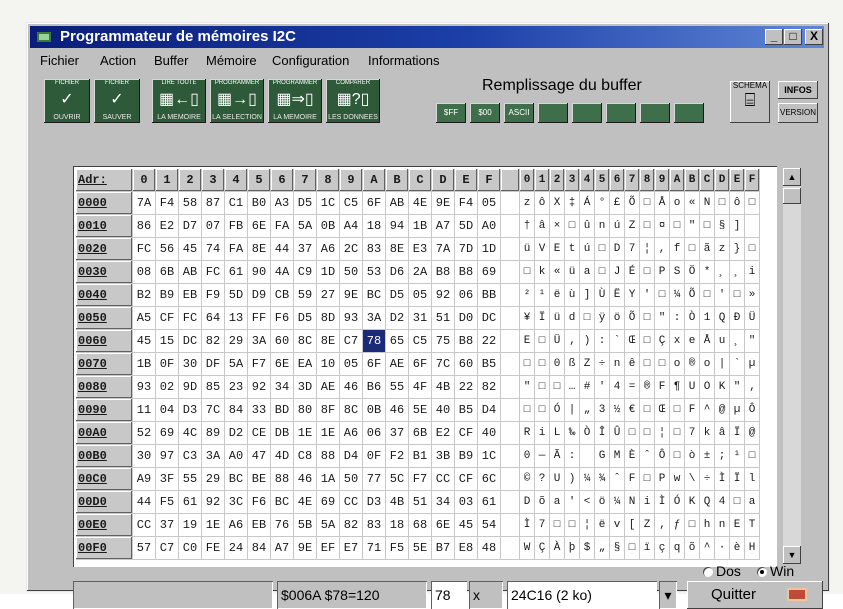 The image size is (843, 609). Describe the element at coordinates (722, 502) in the screenshot. I see `ascii-cell: 4` at that location.